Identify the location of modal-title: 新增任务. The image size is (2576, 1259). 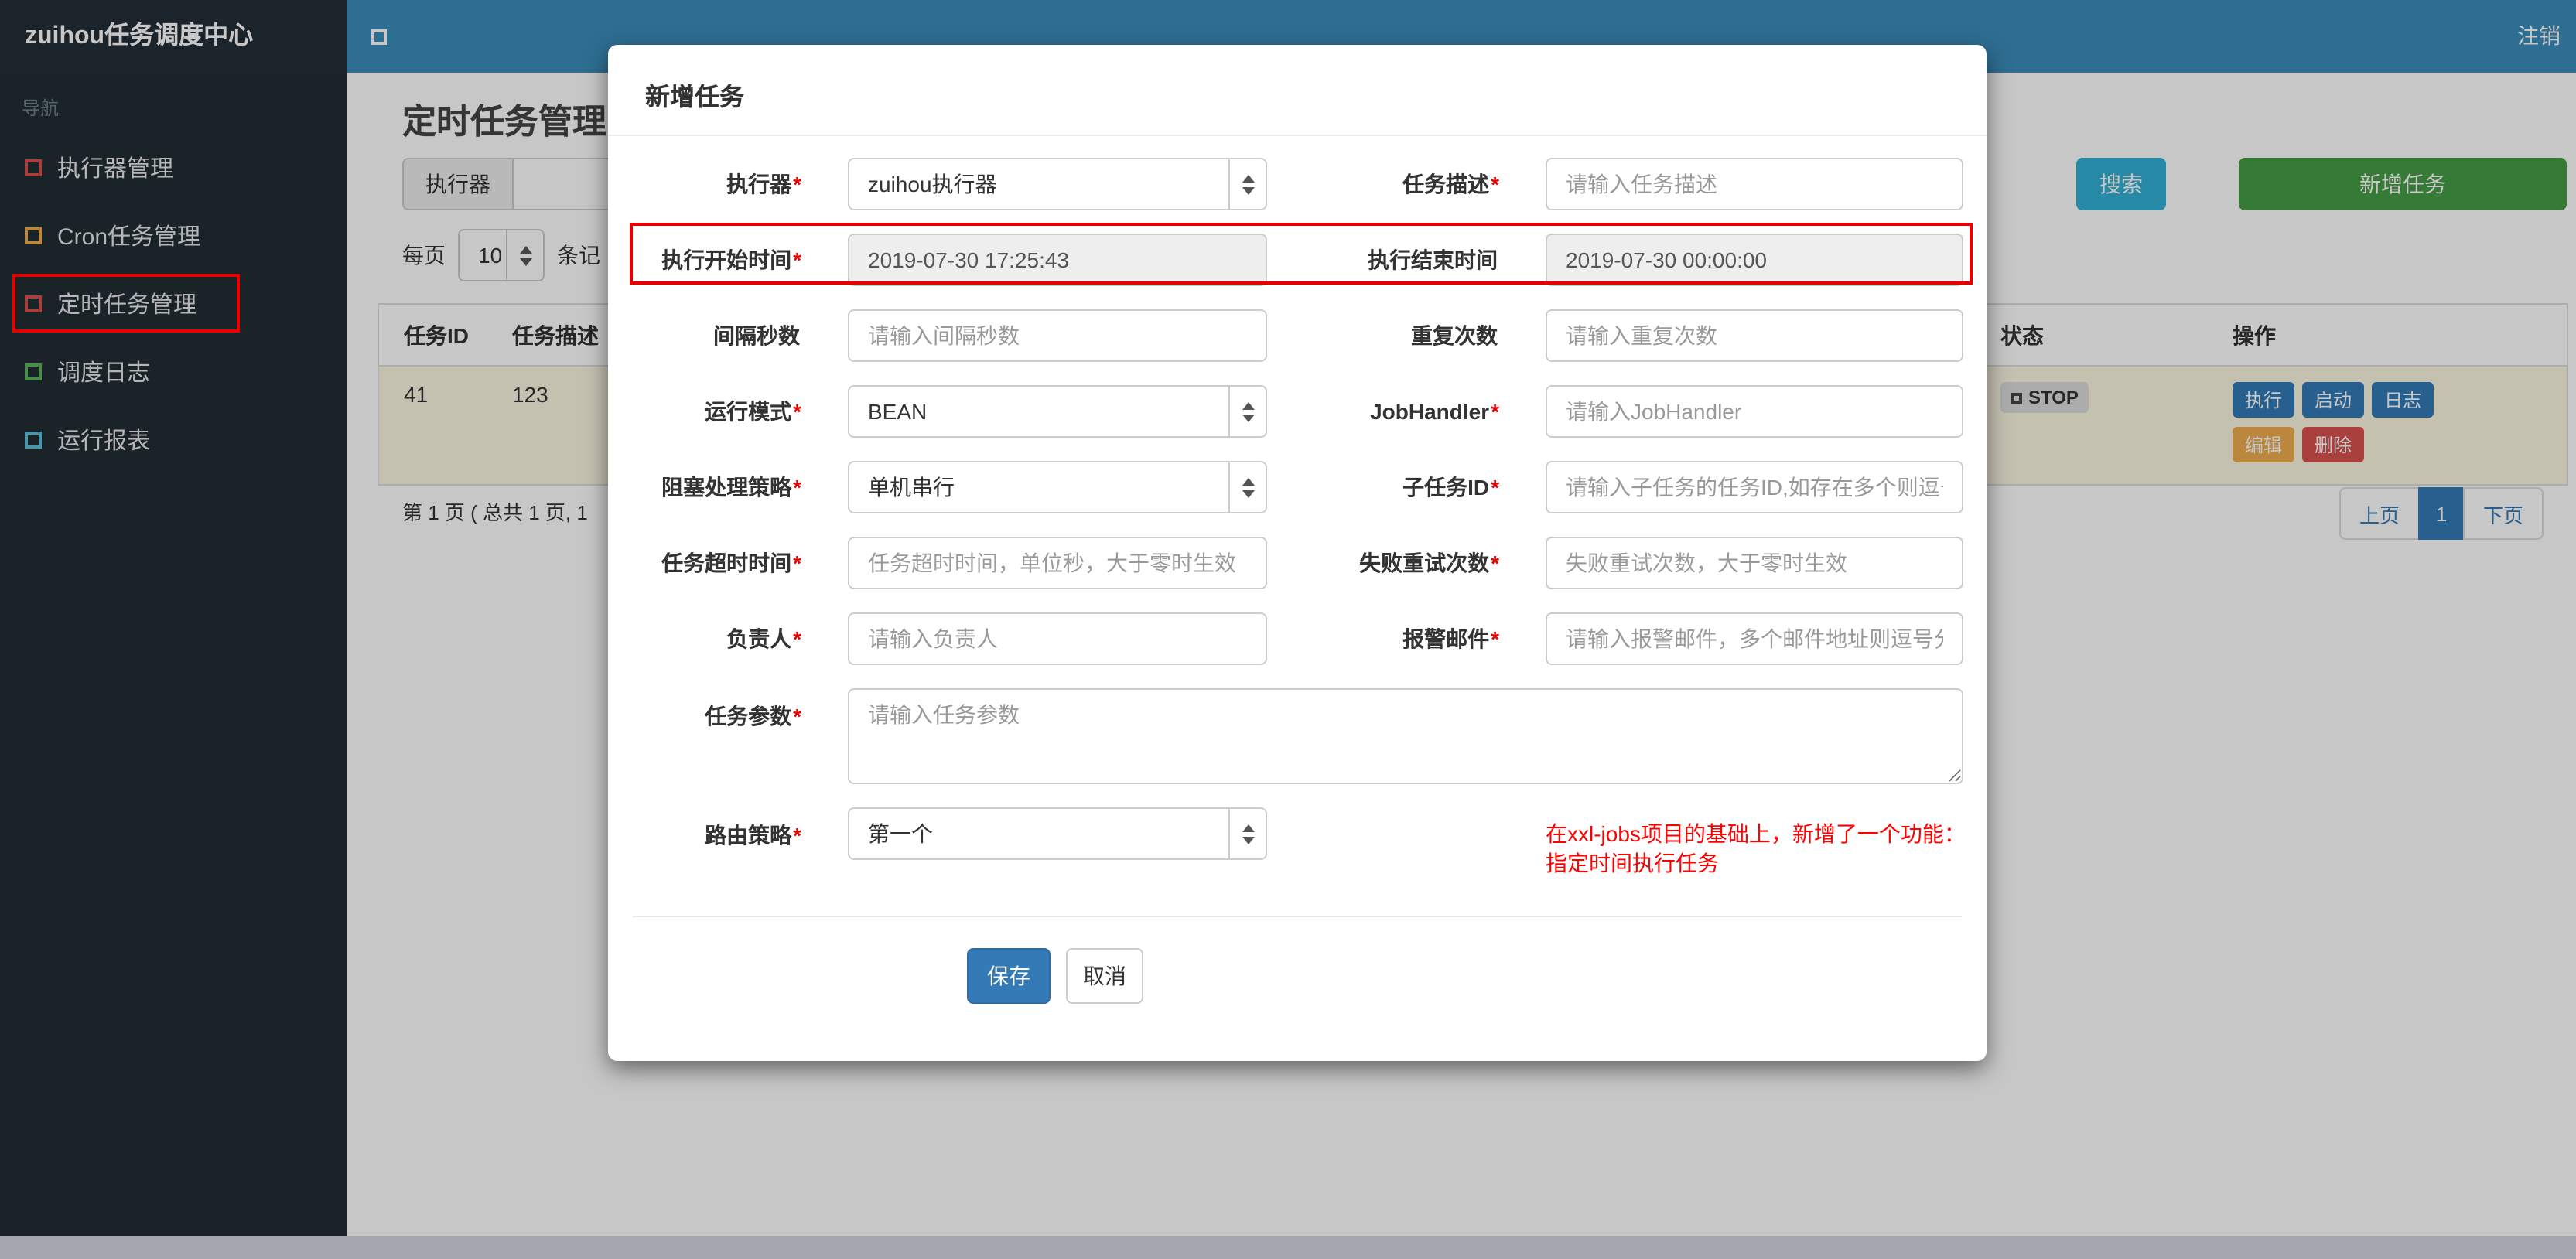
(1297, 91).